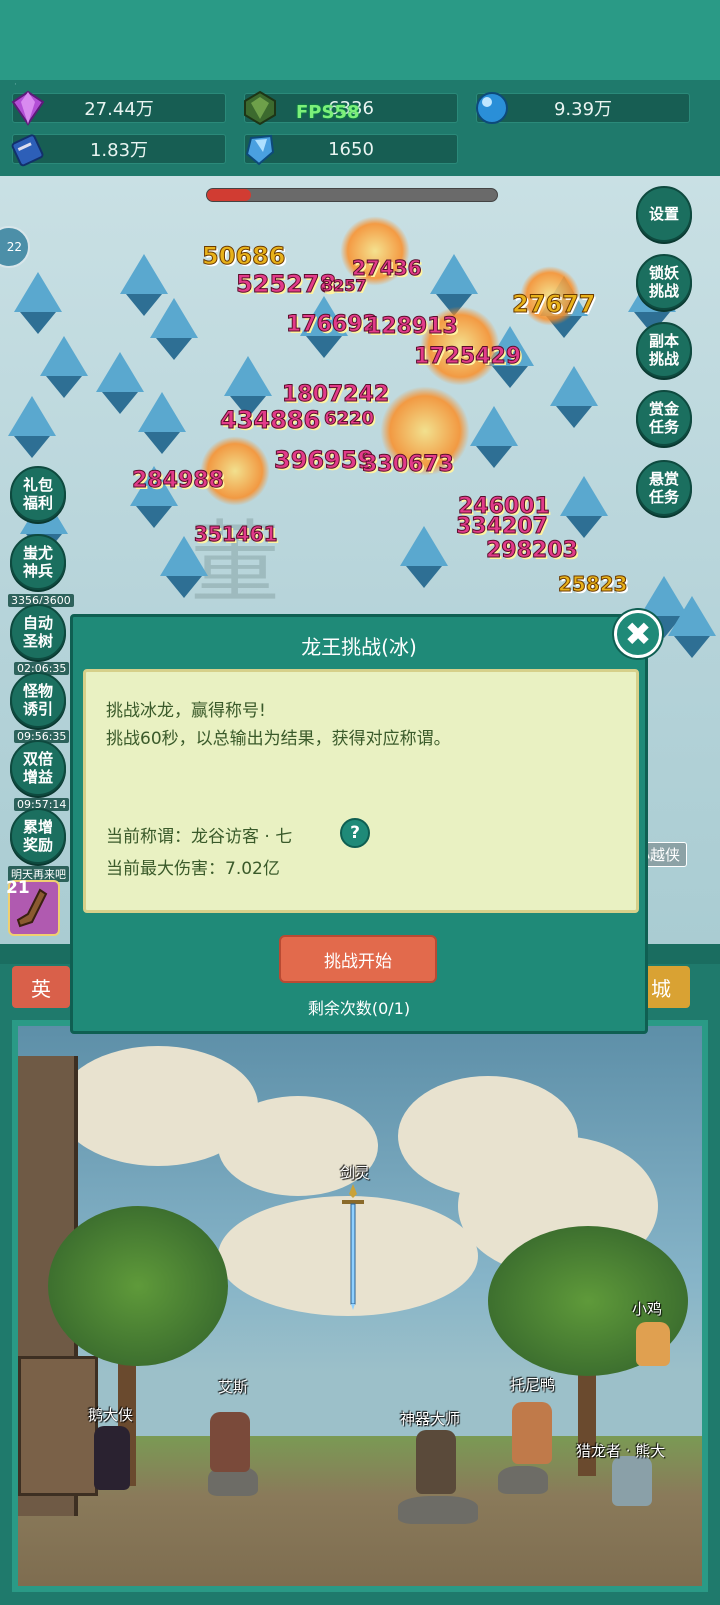 Image resolution: width=720 pixels, height=1605 pixels. I want to click on start-challenge-button: 挑战开始, so click(358, 959).